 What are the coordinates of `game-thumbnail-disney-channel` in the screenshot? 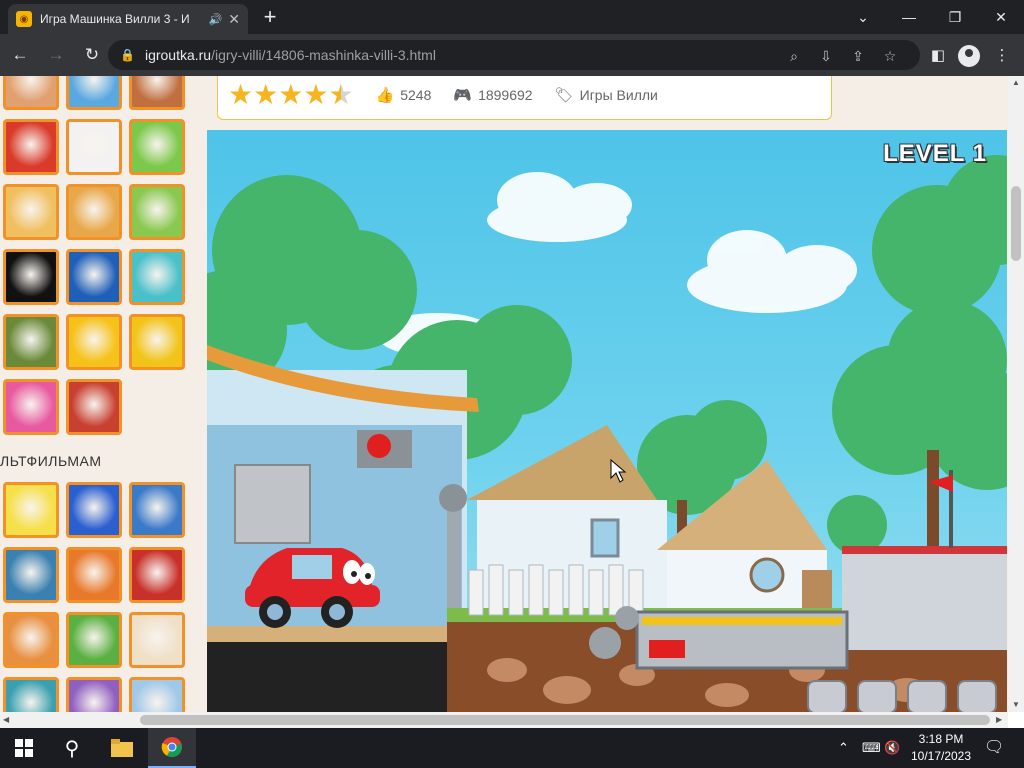 It's located at (94, 277).